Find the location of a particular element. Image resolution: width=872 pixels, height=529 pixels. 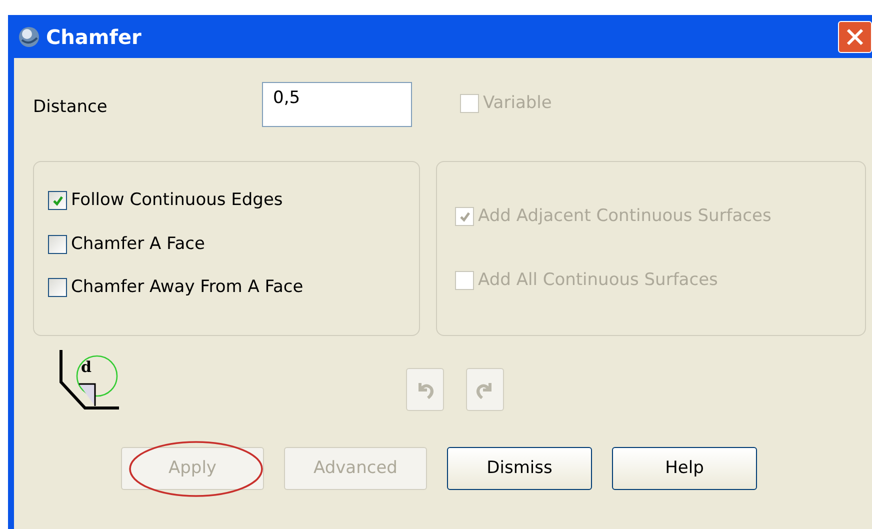

option-label: Follow Continuous Edges is located at coordinates (177, 200).